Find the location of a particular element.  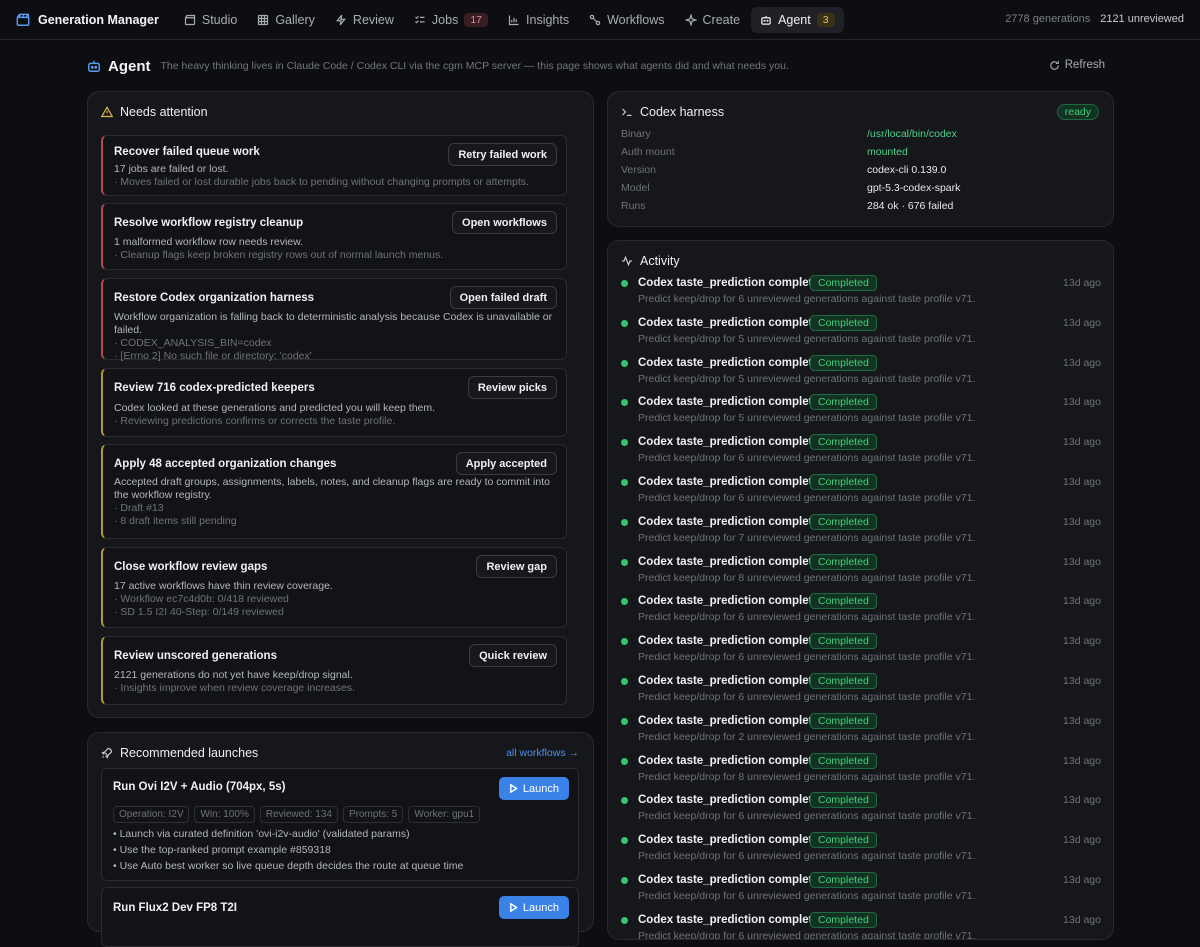

quick-review-button: Quick review is located at coordinates (513, 655).